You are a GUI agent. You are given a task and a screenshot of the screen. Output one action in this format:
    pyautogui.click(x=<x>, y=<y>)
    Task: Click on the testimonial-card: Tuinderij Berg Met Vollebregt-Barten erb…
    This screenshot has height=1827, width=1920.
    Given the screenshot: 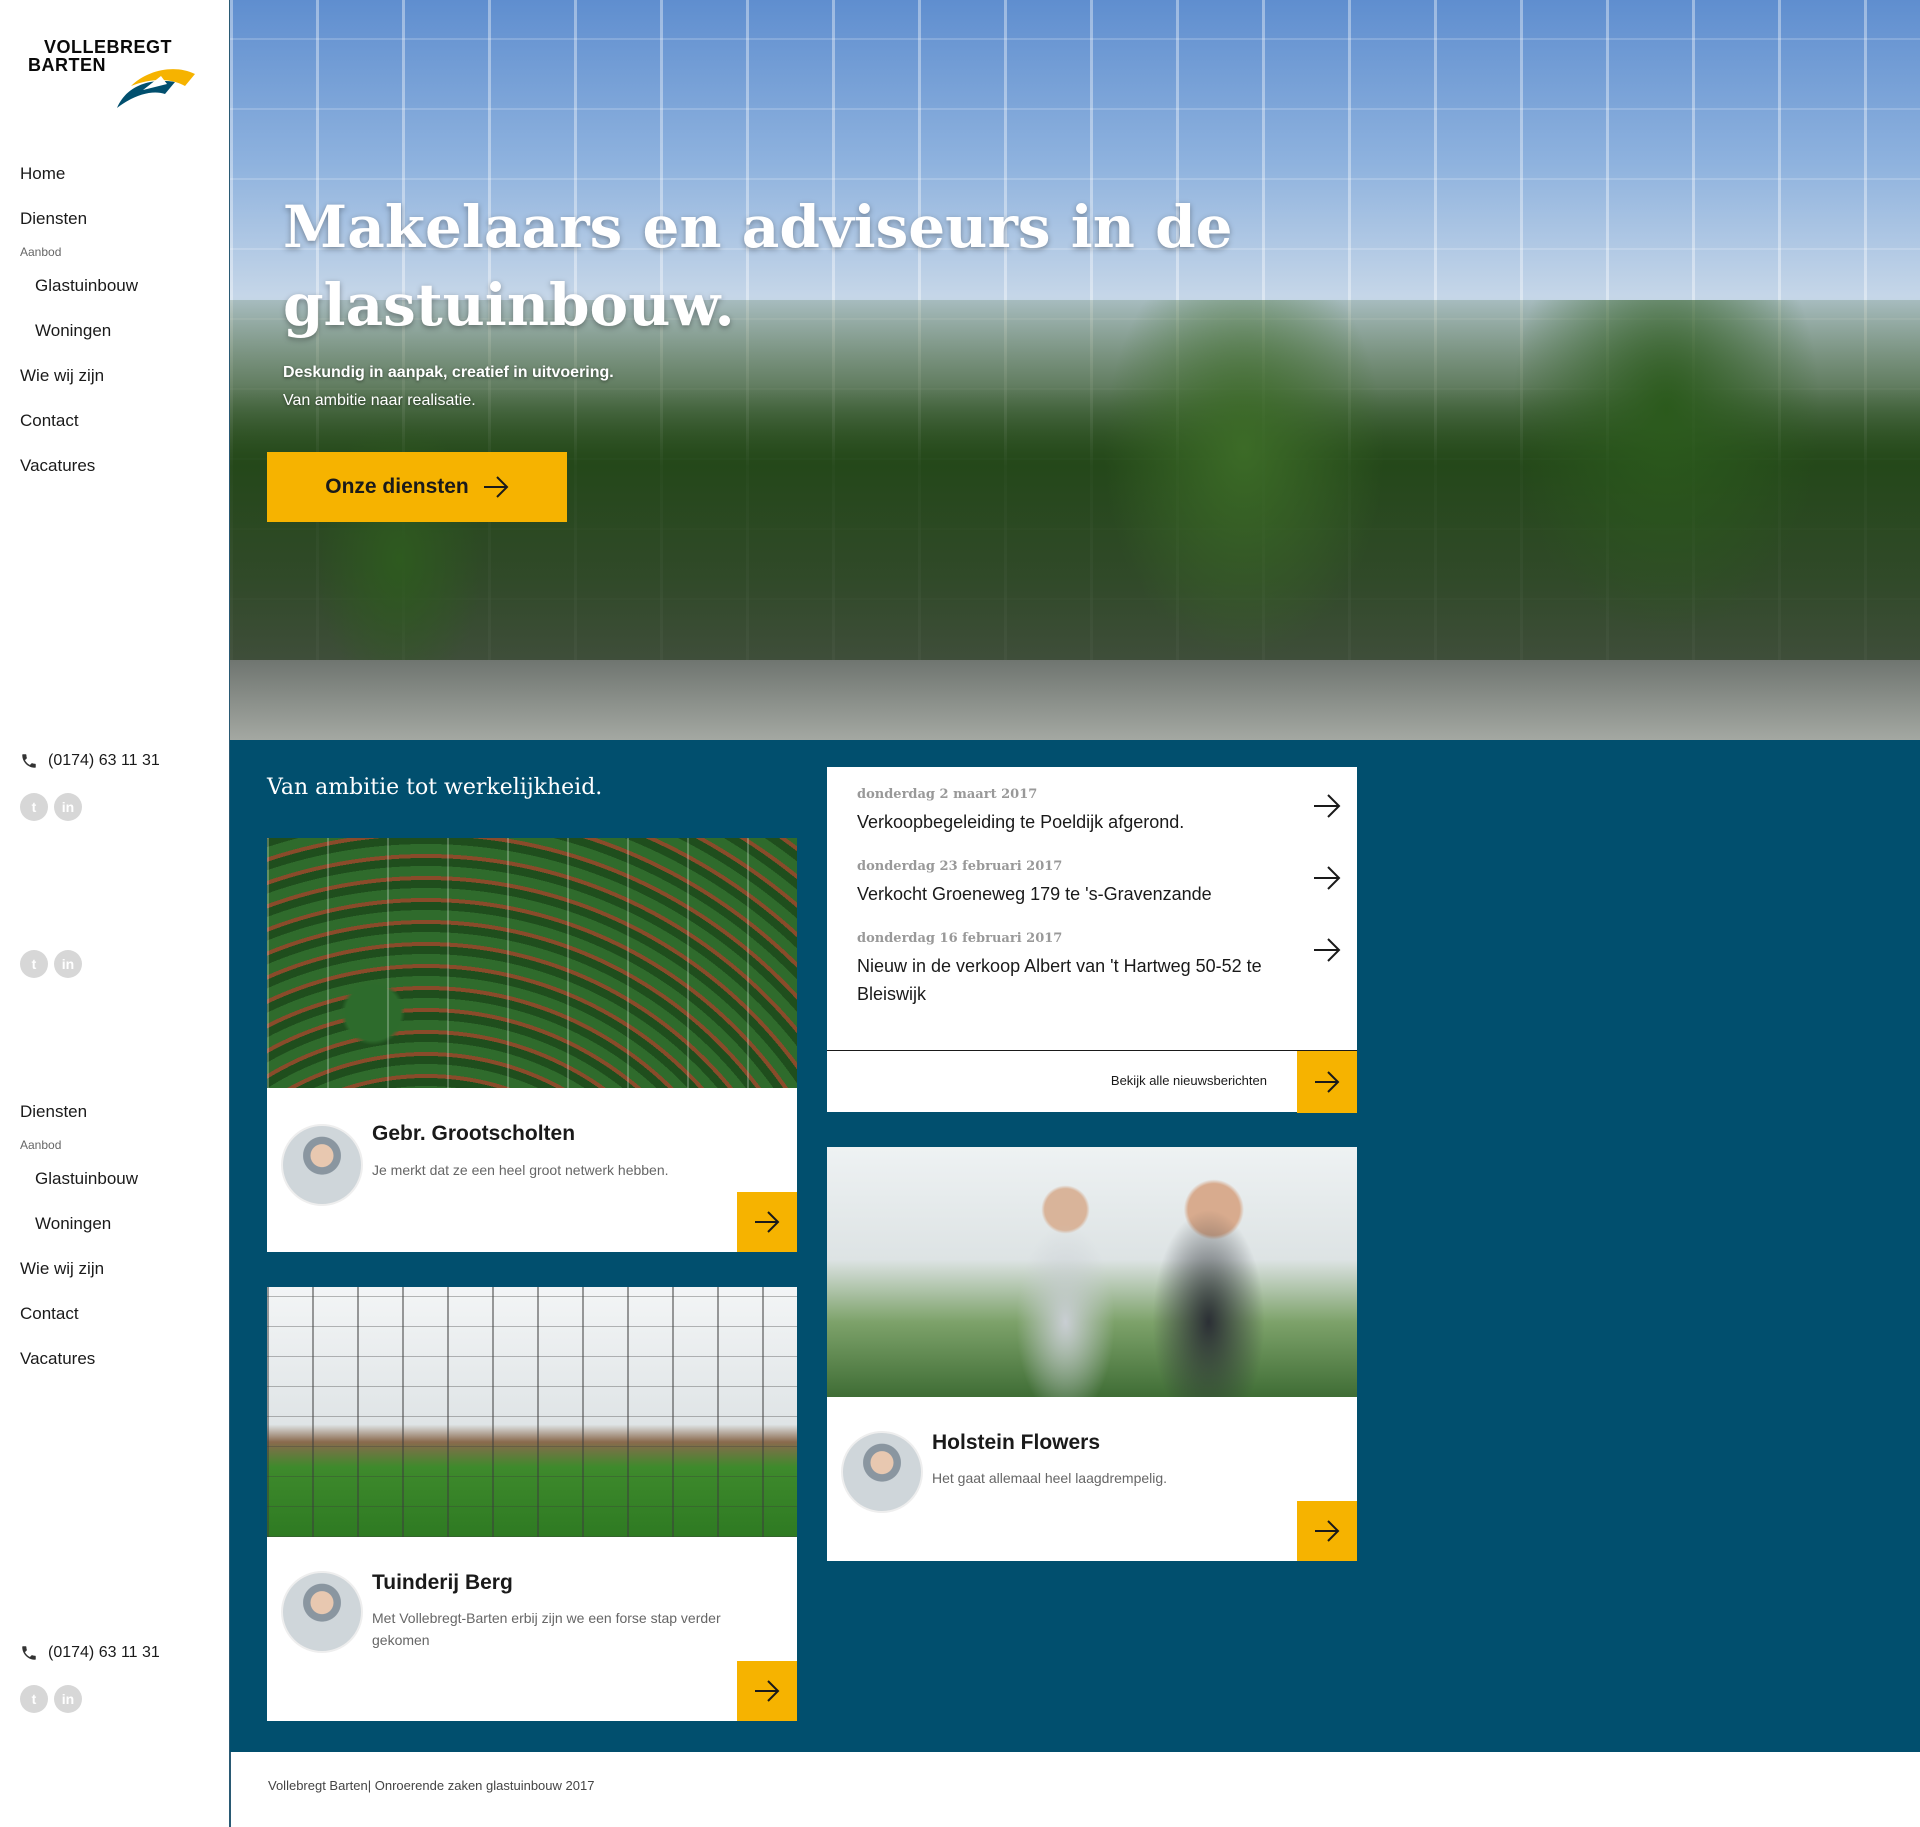 What is the action you would take?
    pyautogui.click(x=532, y=1504)
    